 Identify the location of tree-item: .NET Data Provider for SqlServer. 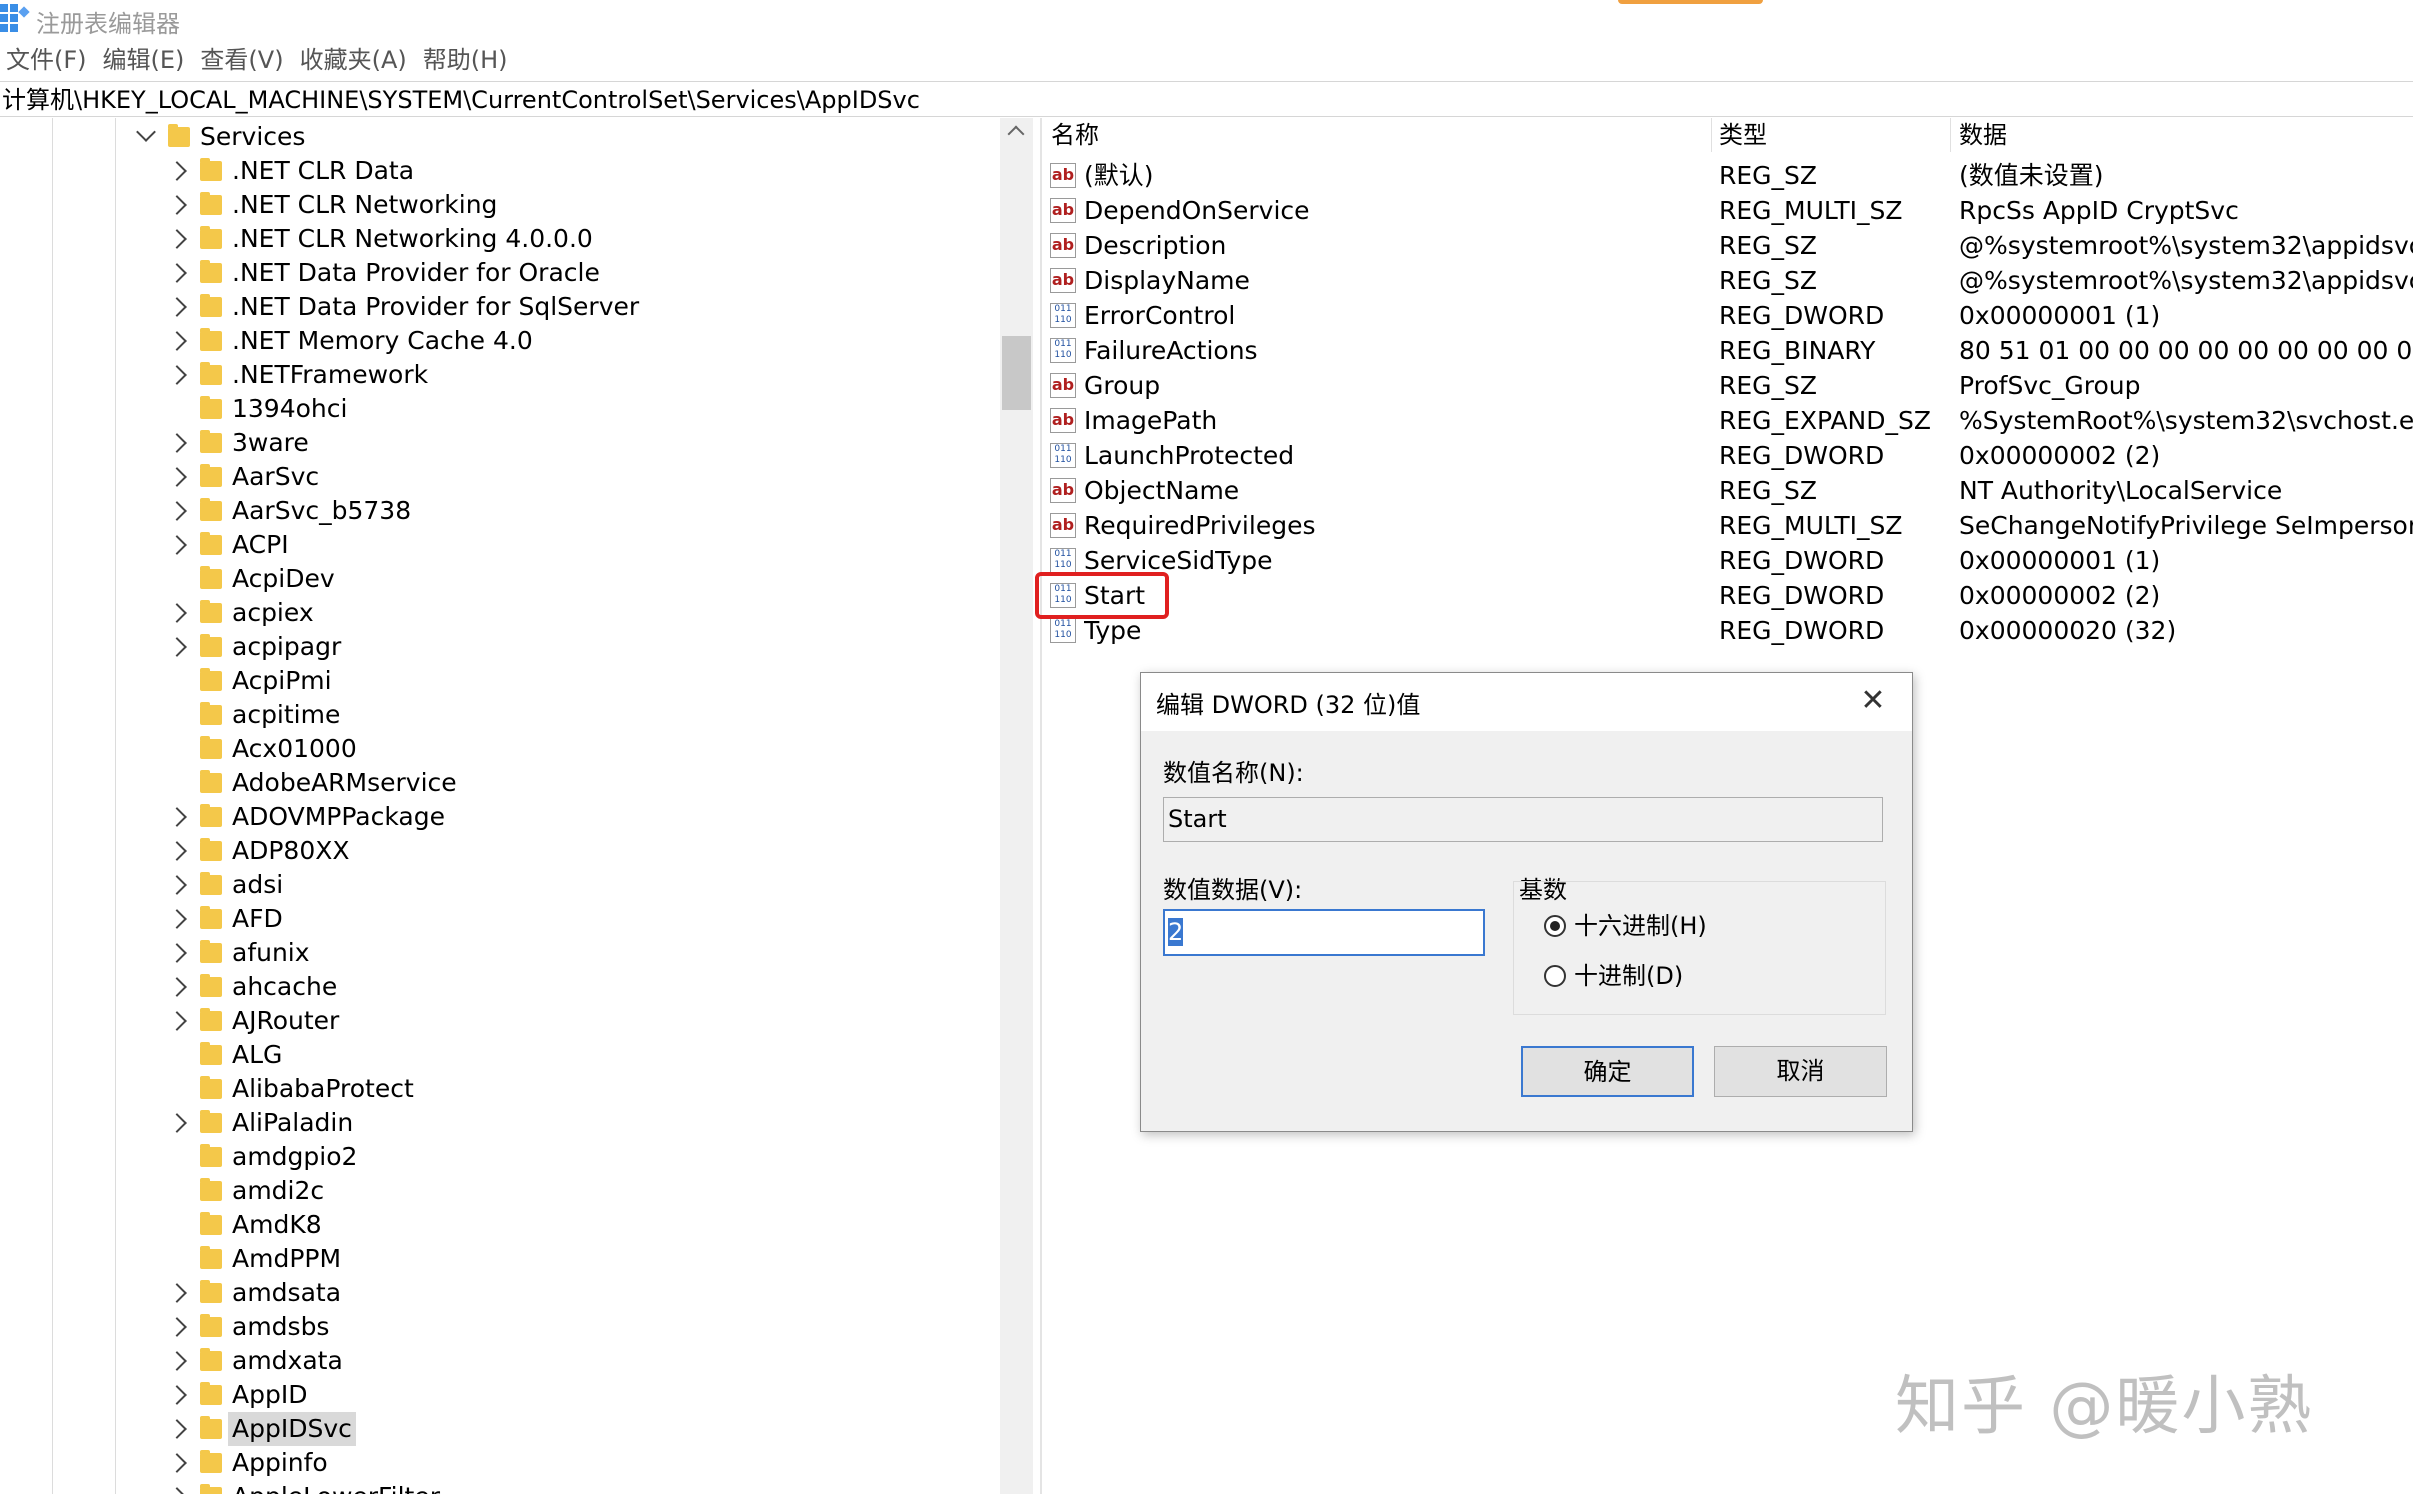
(495, 307).